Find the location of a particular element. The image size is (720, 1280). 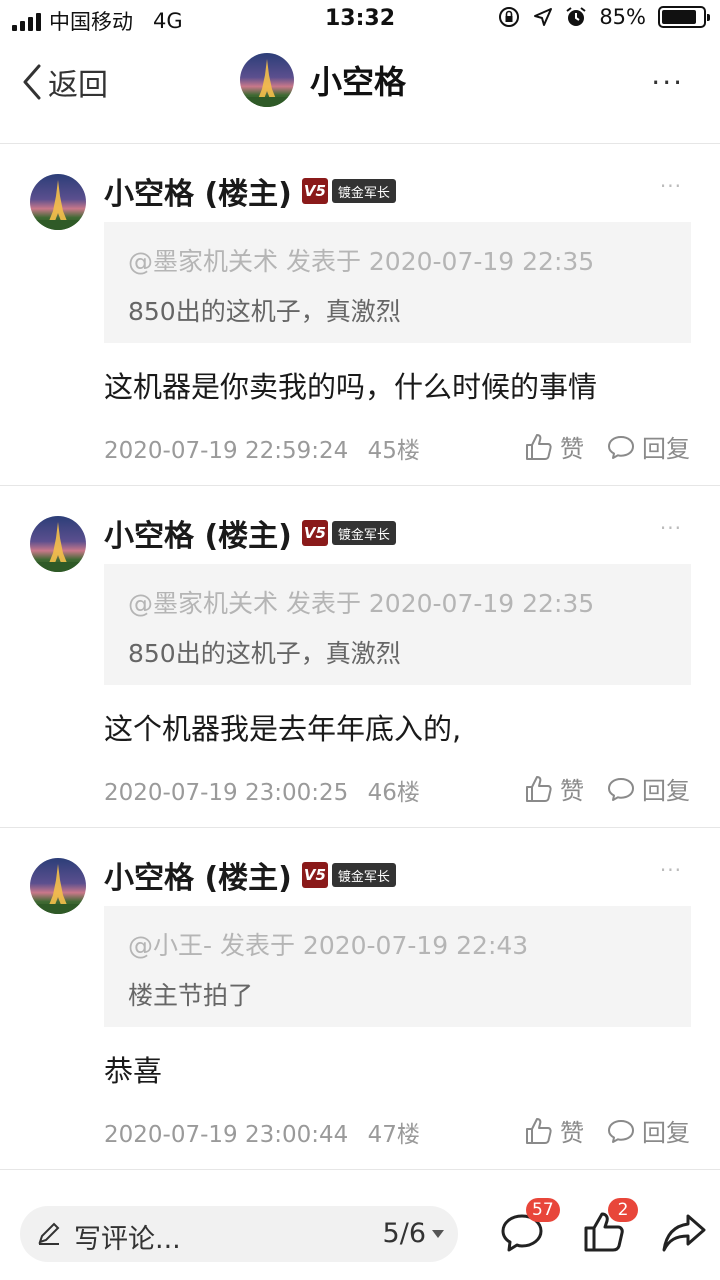

nav-center: 小空格 is located at coordinates (323, 80).